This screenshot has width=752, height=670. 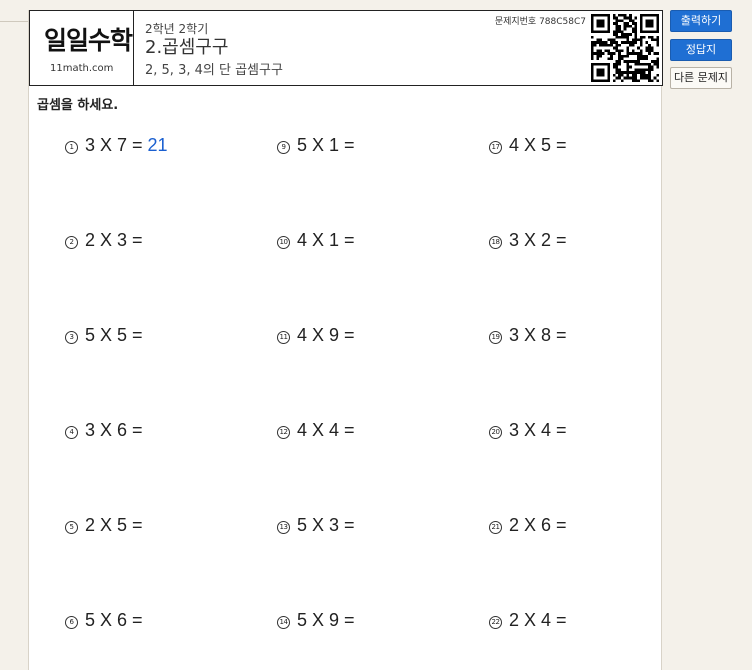 What do you see at coordinates (283, 527) in the screenshot?
I see `problem-number: 13` at bounding box center [283, 527].